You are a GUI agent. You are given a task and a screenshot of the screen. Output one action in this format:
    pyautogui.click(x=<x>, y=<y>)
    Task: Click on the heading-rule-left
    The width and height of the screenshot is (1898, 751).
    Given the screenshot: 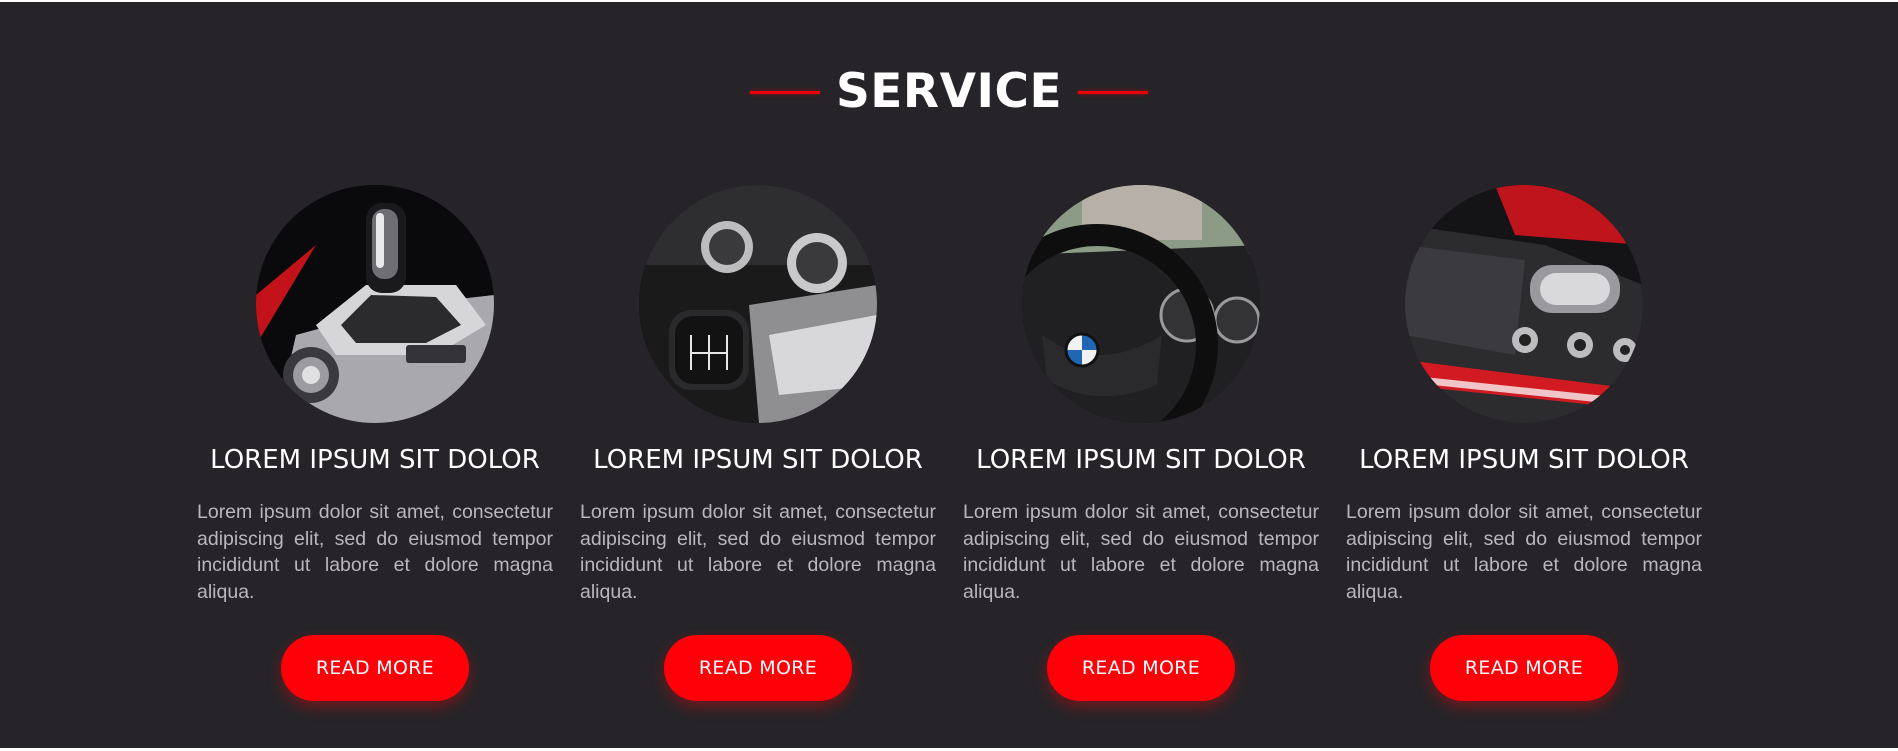 What is the action you would take?
    pyautogui.click(x=784, y=92)
    